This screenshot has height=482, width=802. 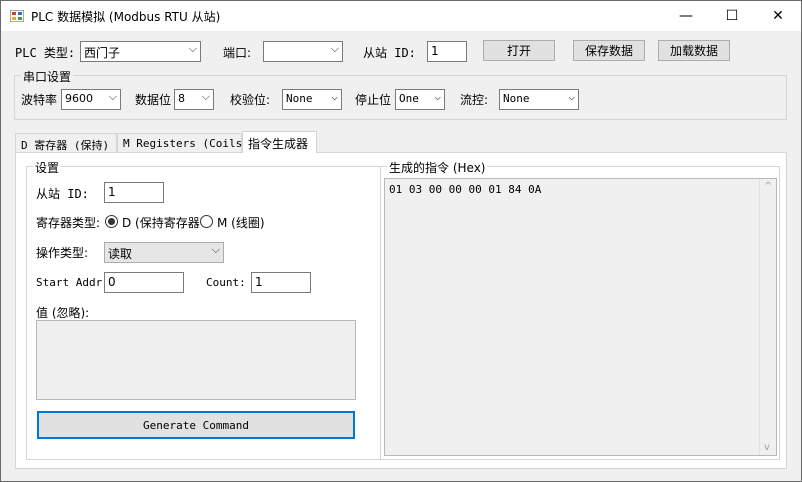 What do you see at coordinates (196, 360) in the screenshot?
I see `value-textarea` at bounding box center [196, 360].